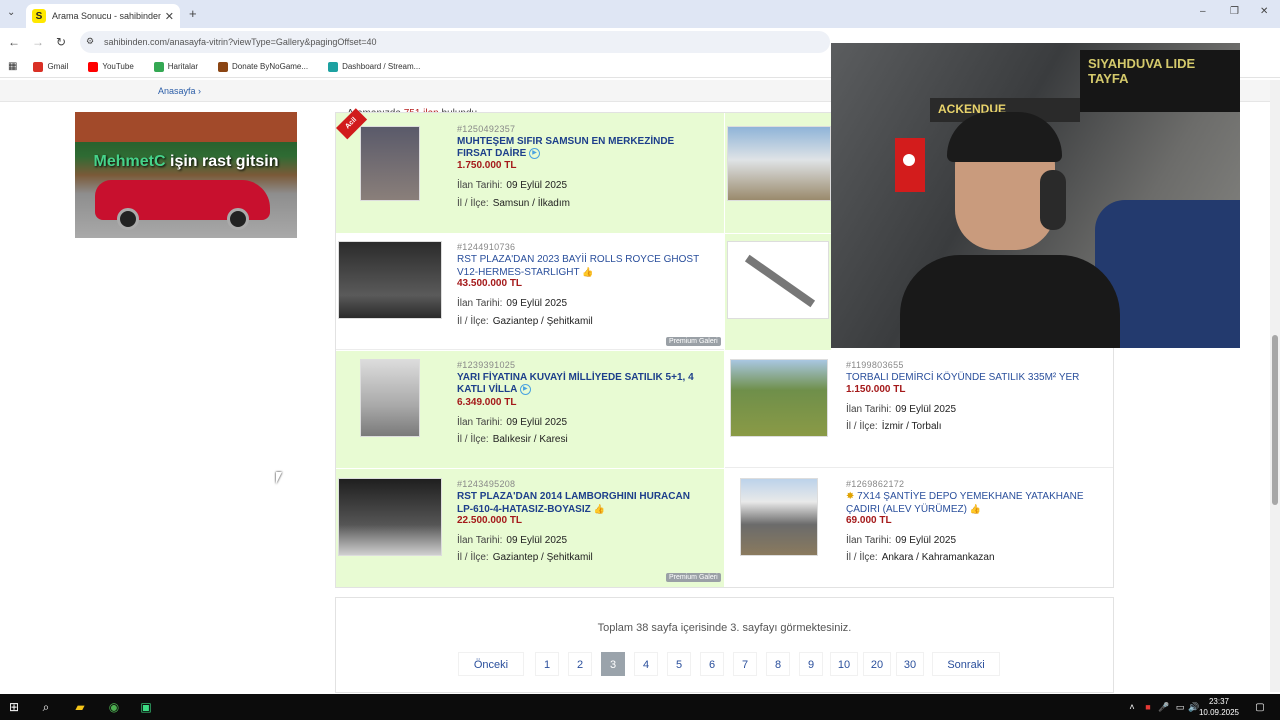 The image size is (1280, 720). I want to click on restore-icon: ❐, so click(1234, 11).